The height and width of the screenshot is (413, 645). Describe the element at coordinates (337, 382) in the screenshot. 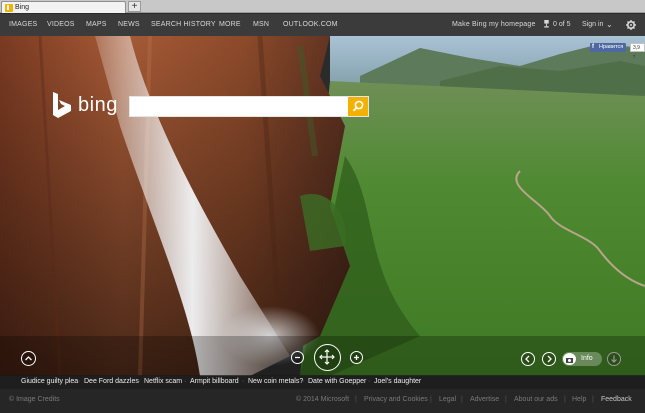

I see `headline-item: Date with Goepper` at that location.